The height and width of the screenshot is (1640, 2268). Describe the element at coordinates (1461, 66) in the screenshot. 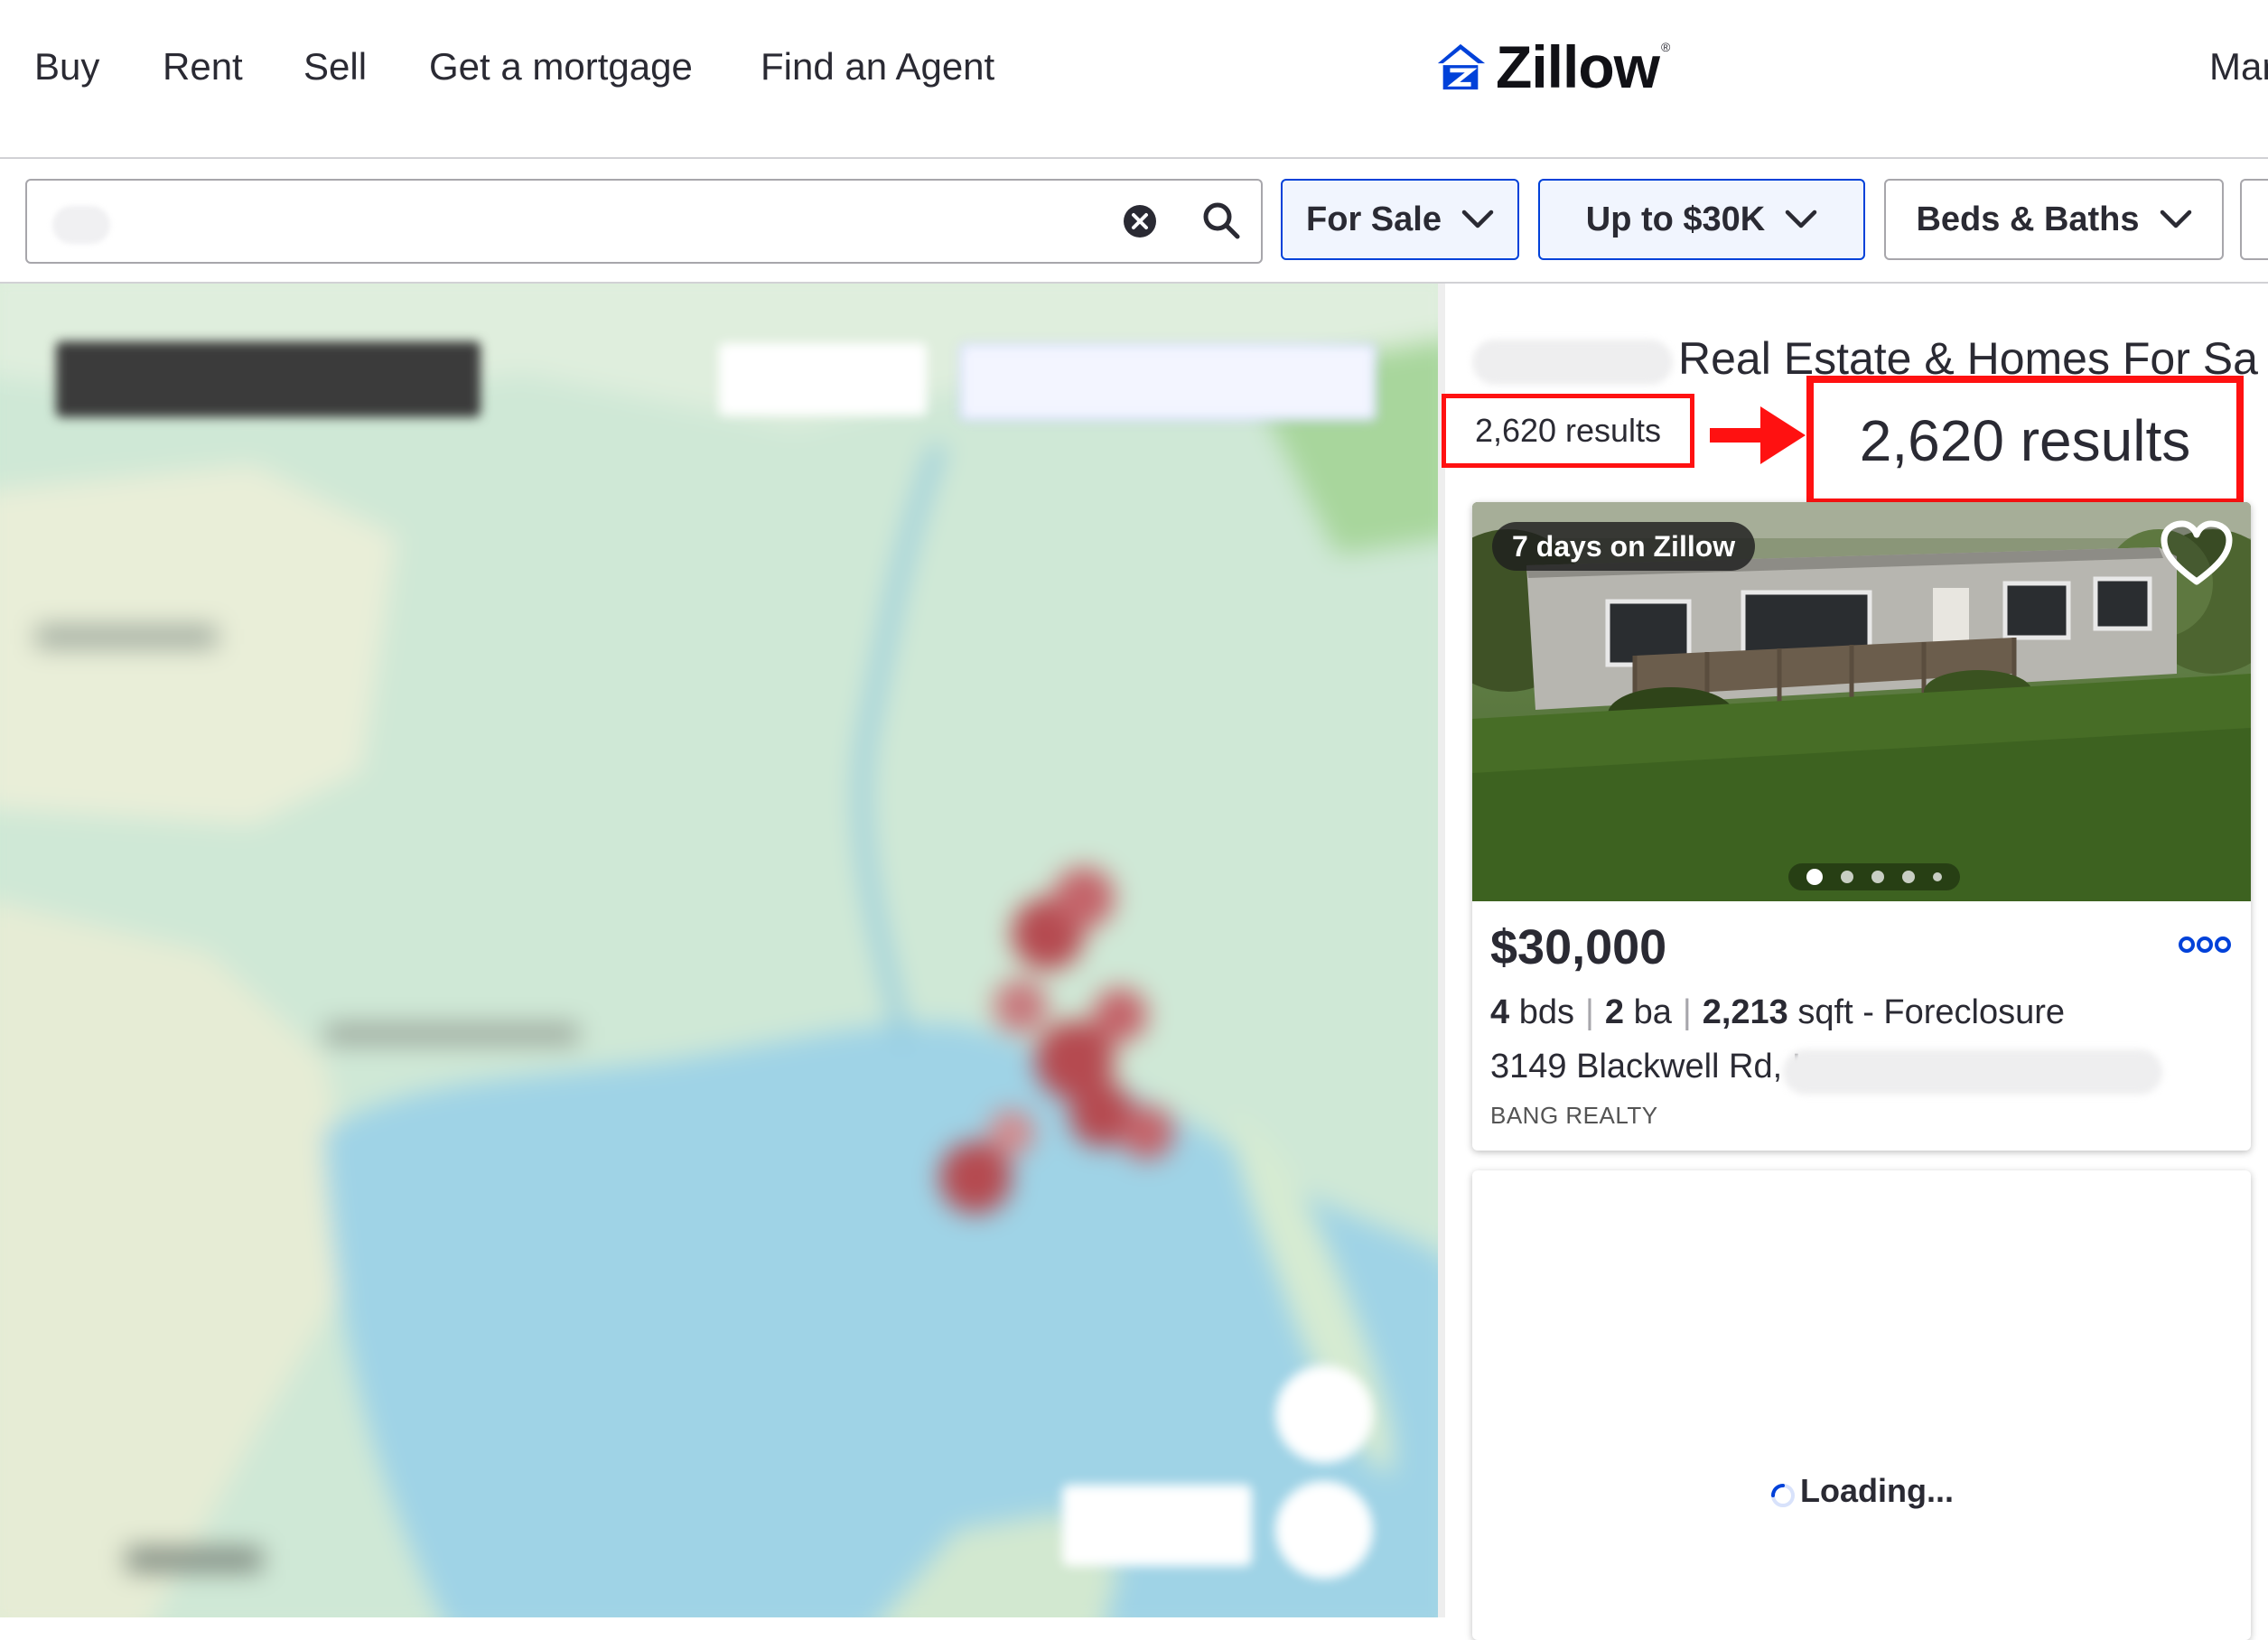

I see `zillow-logo-icon` at that location.